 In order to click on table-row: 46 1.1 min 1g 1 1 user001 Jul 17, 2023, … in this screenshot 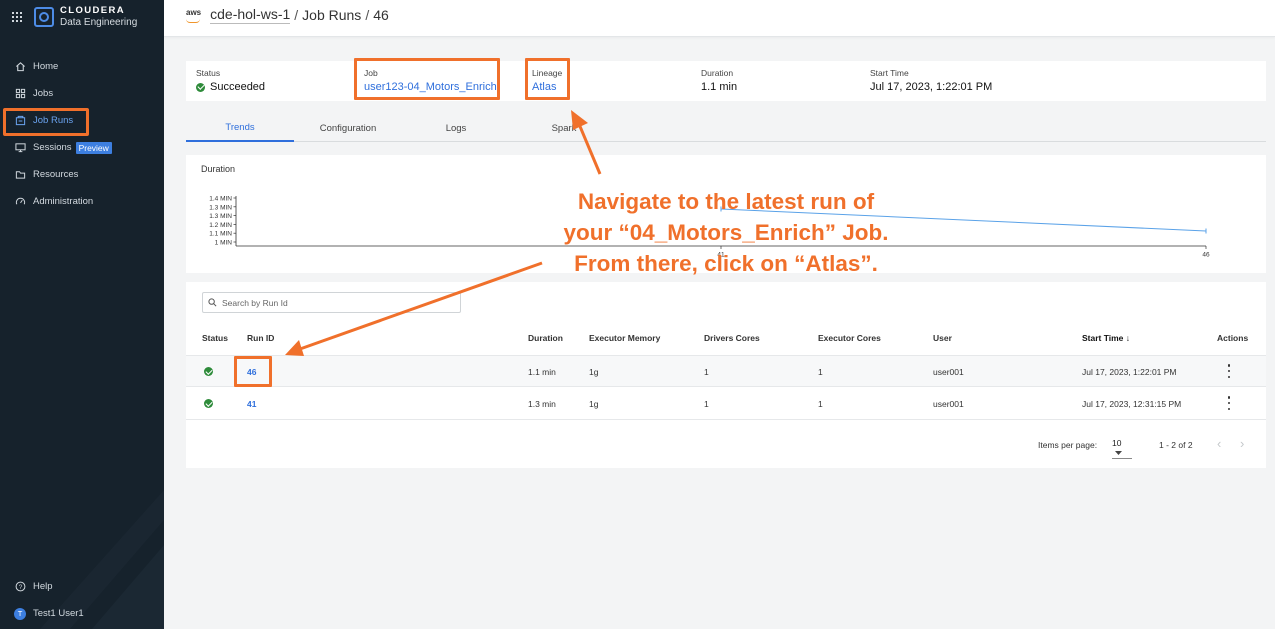, I will do `click(726, 371)`.